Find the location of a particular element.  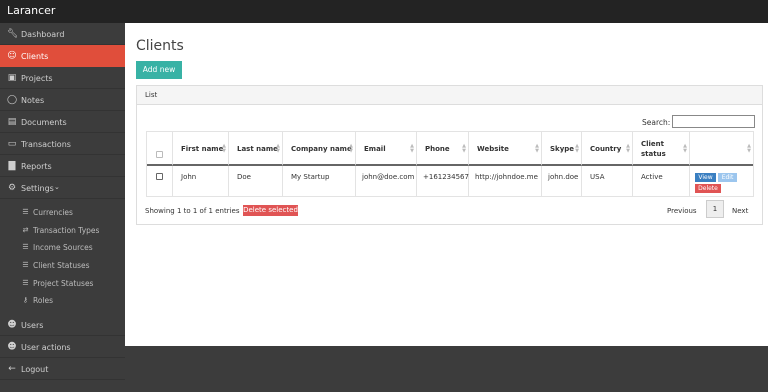

table-cell: john@doe.com is located at coordinates (386, 181).